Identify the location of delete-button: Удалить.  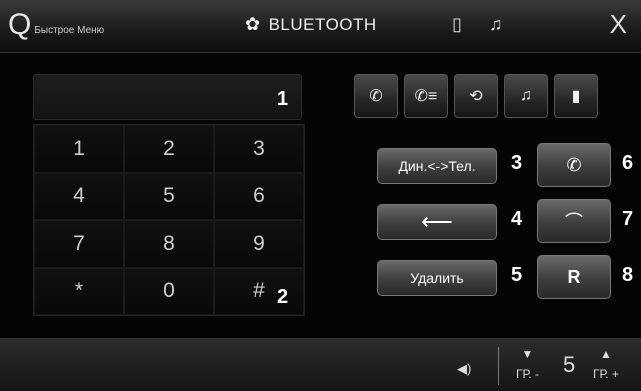
(437, 278).